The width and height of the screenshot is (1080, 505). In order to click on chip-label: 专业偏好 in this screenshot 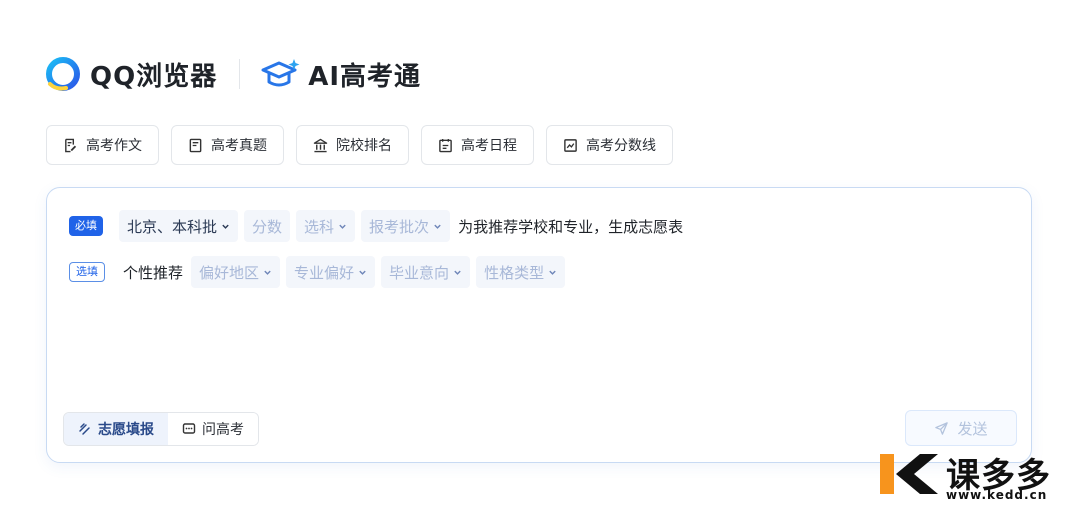, I will do `click(324, 272)`.